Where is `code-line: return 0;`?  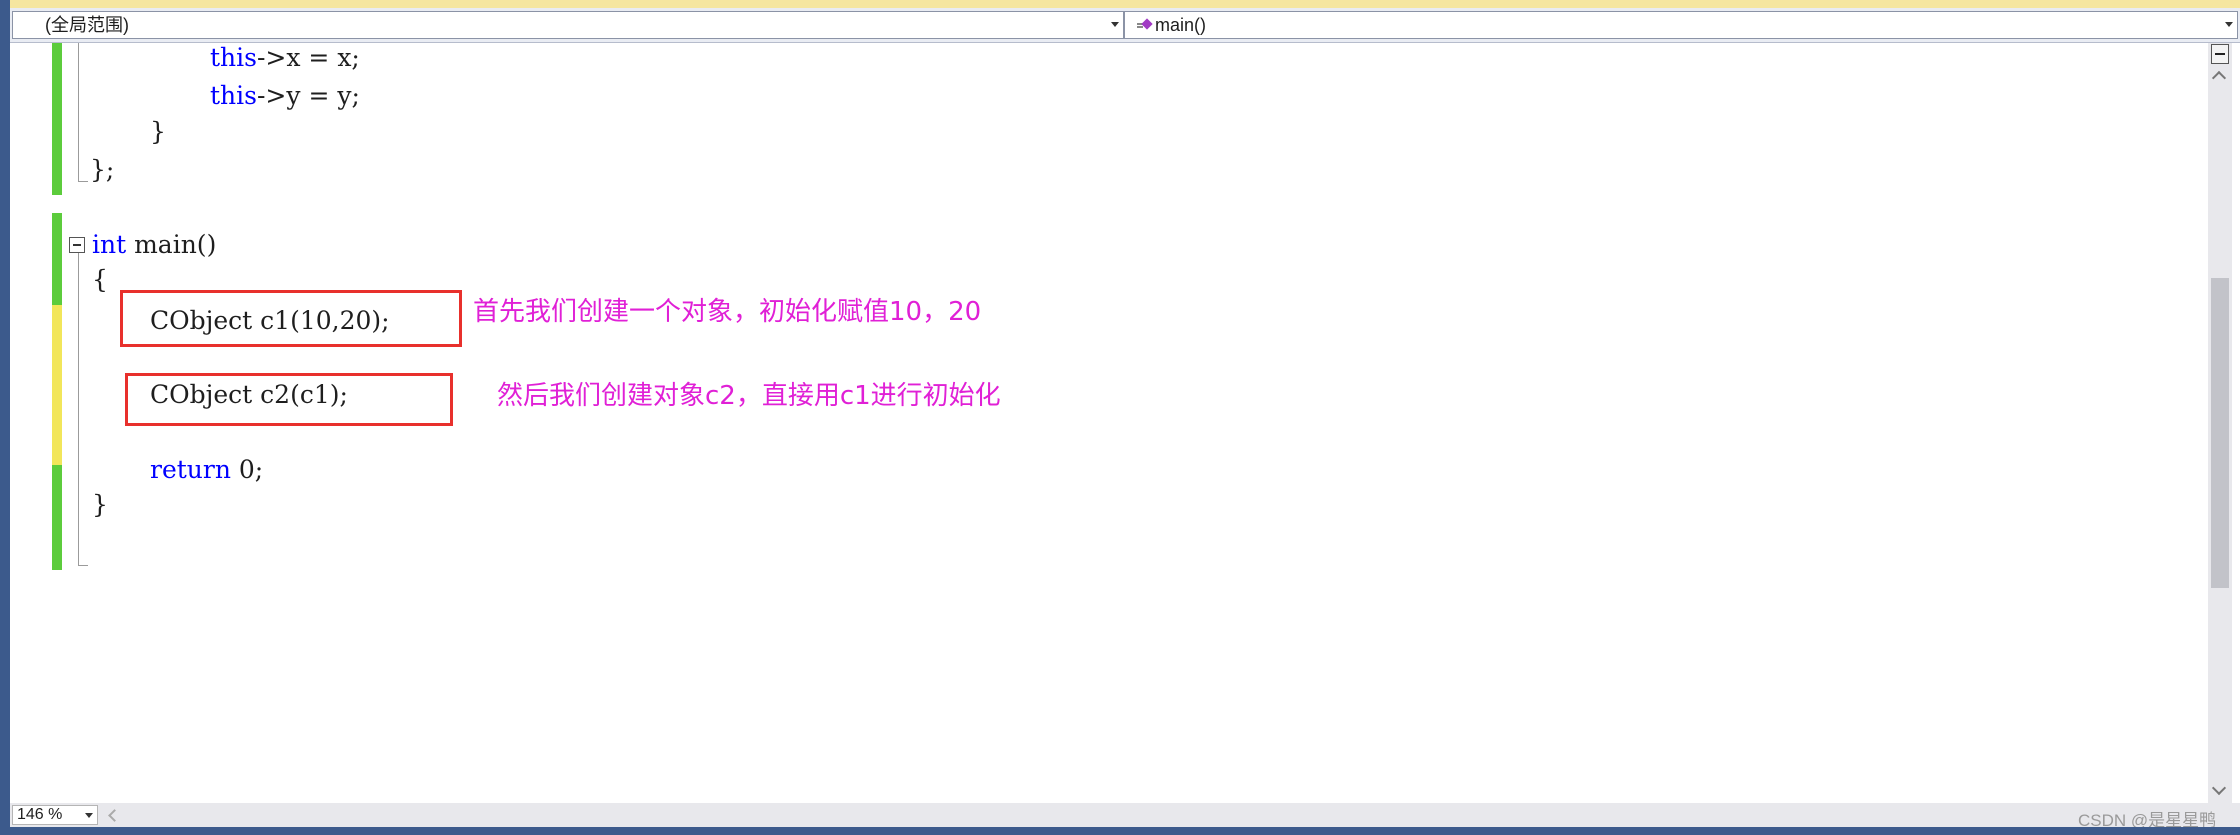 code-line: return 0; is located at coordinates (206, 470).